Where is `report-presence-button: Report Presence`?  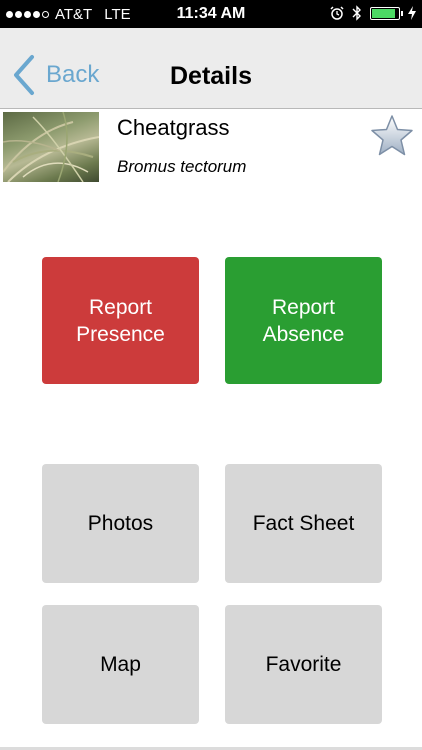 report-presence-button: Report Presence is located at coordinates (120, 320).